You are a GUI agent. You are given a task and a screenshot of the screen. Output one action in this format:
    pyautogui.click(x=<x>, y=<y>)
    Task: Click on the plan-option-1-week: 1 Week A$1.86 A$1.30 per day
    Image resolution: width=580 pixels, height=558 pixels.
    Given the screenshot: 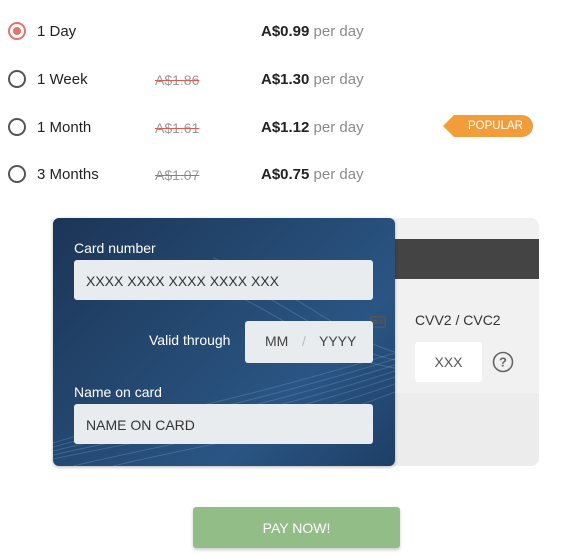 What is the action you would take?
    pyautogui.click(x=288, y=80)
    